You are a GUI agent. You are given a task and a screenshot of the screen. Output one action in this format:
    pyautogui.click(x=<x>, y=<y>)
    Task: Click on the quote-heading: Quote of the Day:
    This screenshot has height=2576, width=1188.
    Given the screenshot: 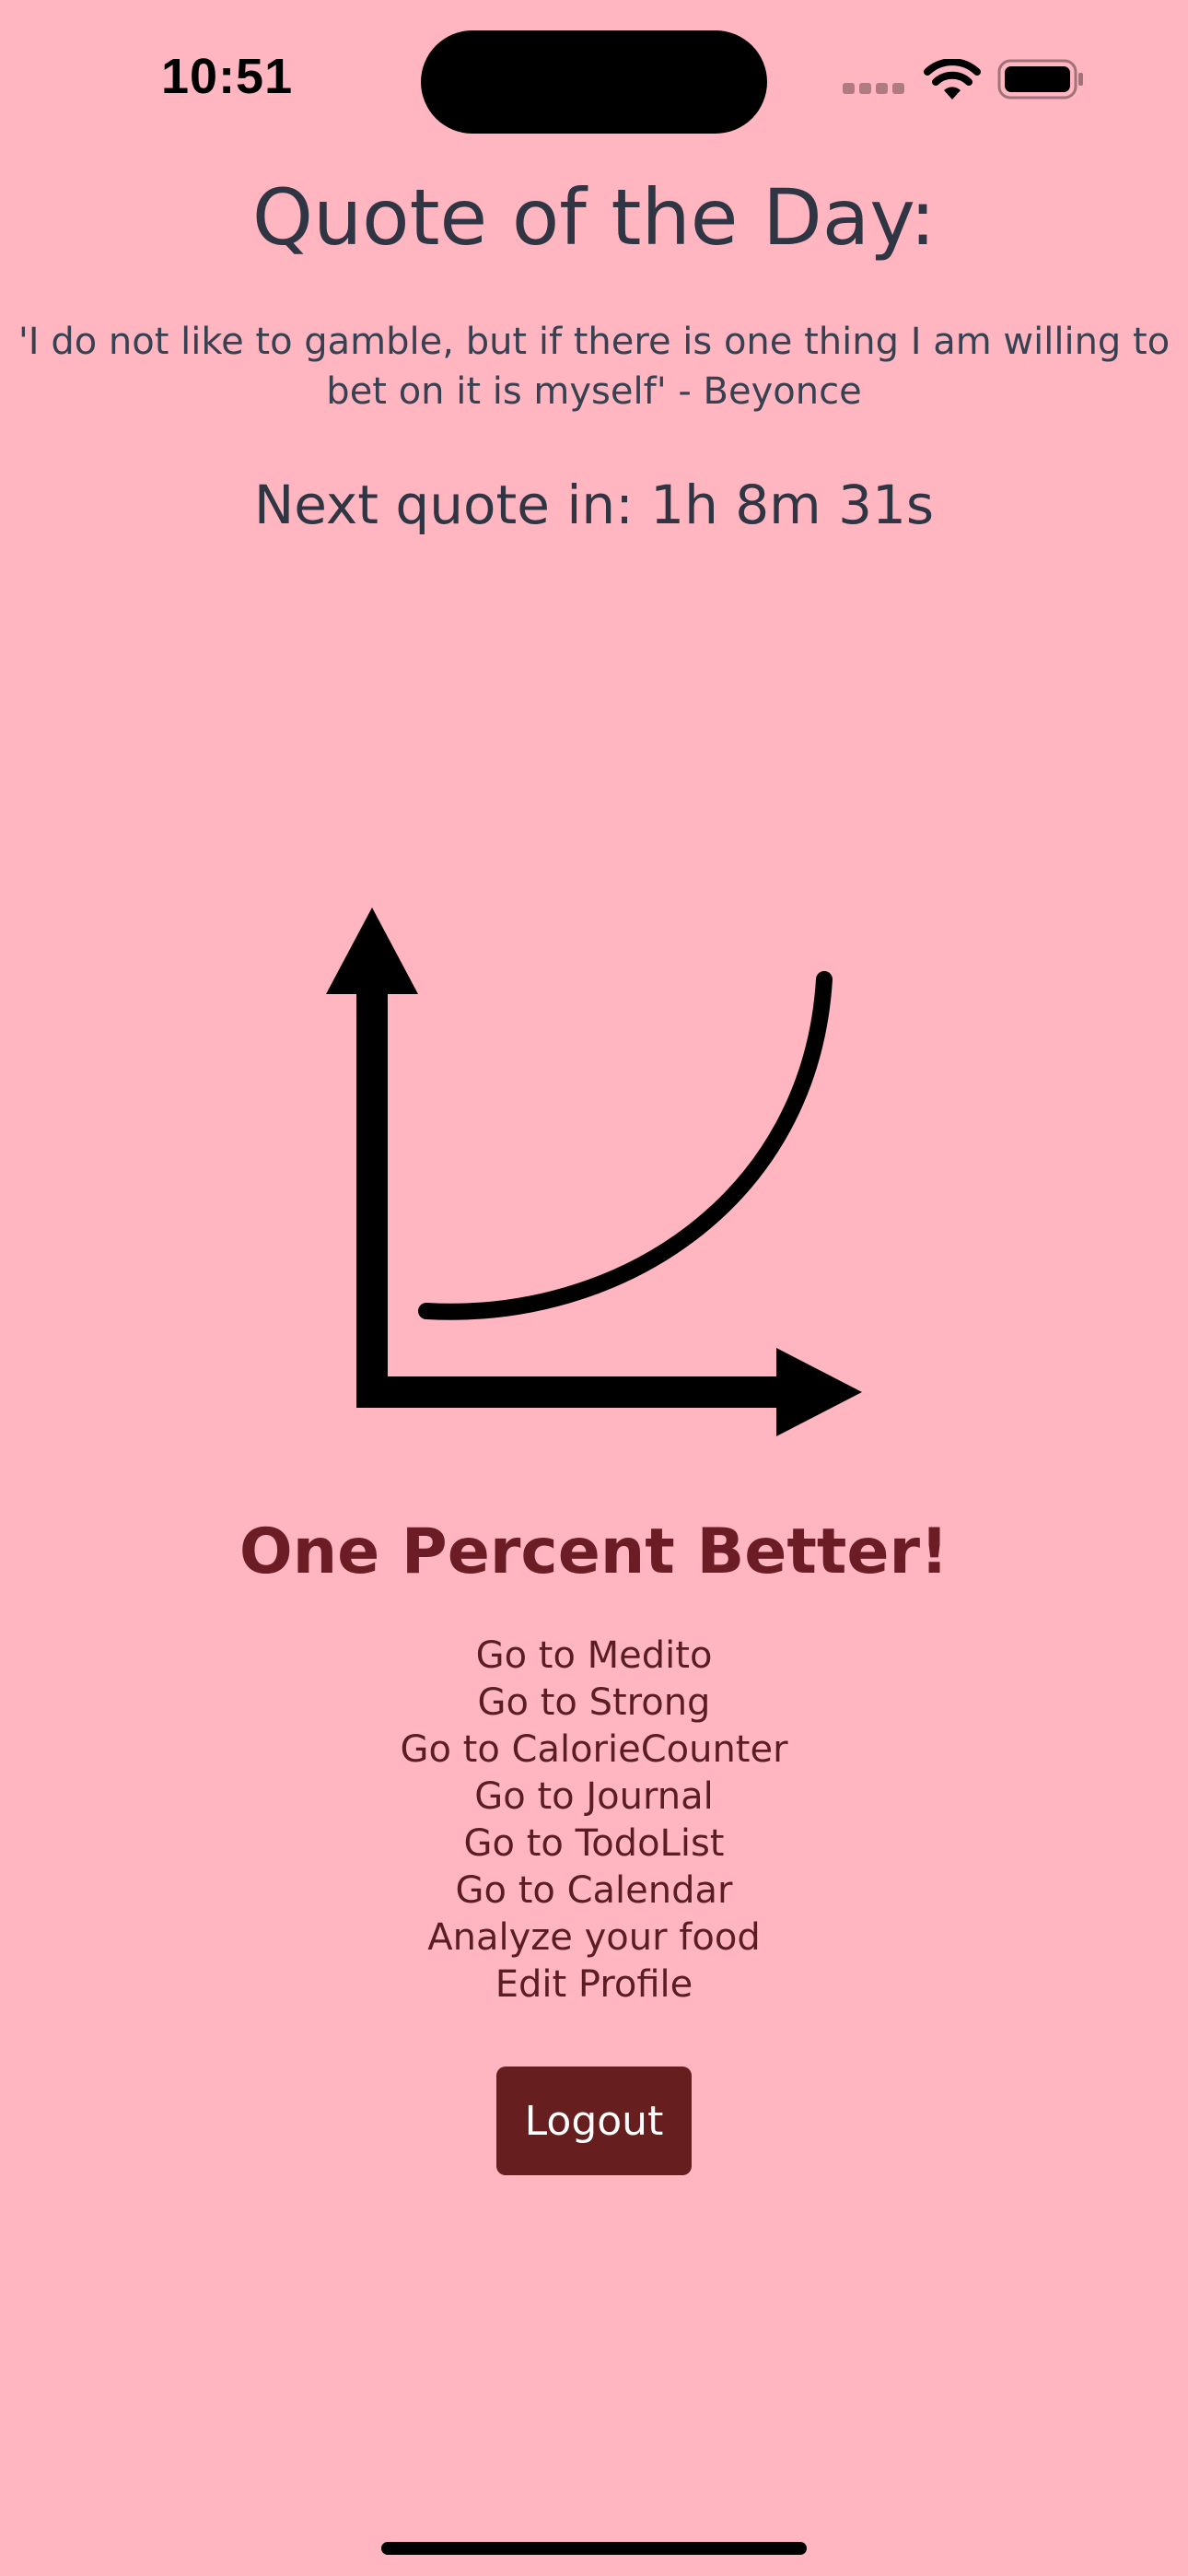 What is the action you would take?
    pyautogui.click(x=594, y=217)
    